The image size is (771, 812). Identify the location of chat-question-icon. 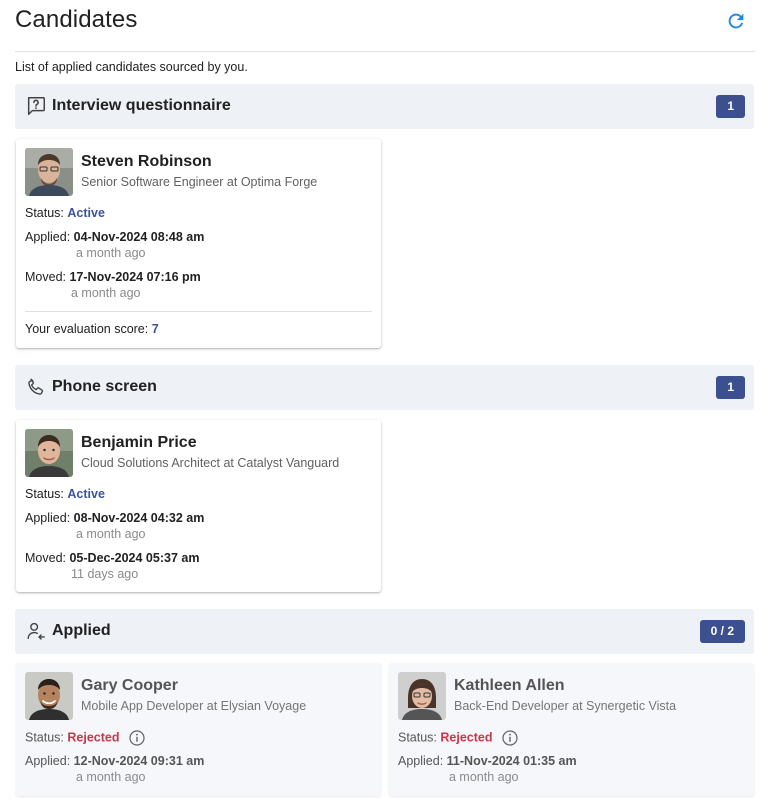
(36, 106).